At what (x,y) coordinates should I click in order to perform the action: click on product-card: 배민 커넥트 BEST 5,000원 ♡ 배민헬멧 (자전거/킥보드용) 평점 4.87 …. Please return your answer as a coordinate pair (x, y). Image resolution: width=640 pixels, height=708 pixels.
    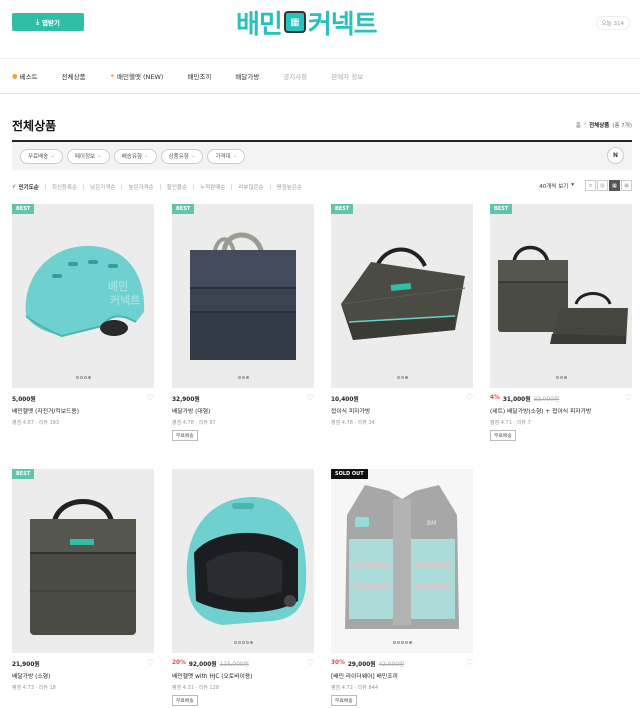
    Looking at the image, I should click on (83, 315).